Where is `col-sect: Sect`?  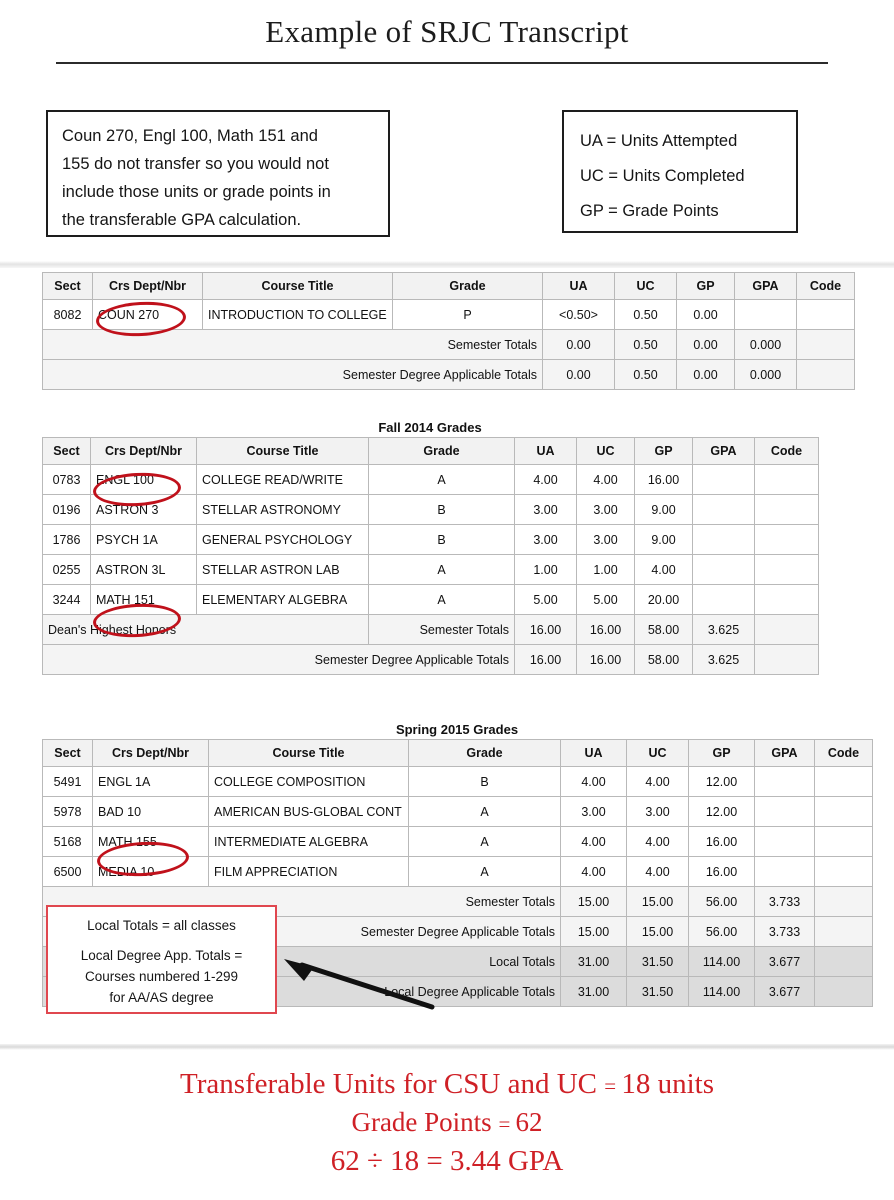
col-sect: Sect is located at coordinates (67, 753).